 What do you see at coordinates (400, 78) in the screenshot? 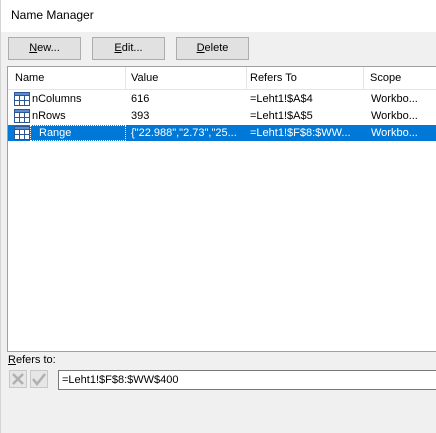
I see `column-header-scope: Scope` at bounding box center [400, 78].